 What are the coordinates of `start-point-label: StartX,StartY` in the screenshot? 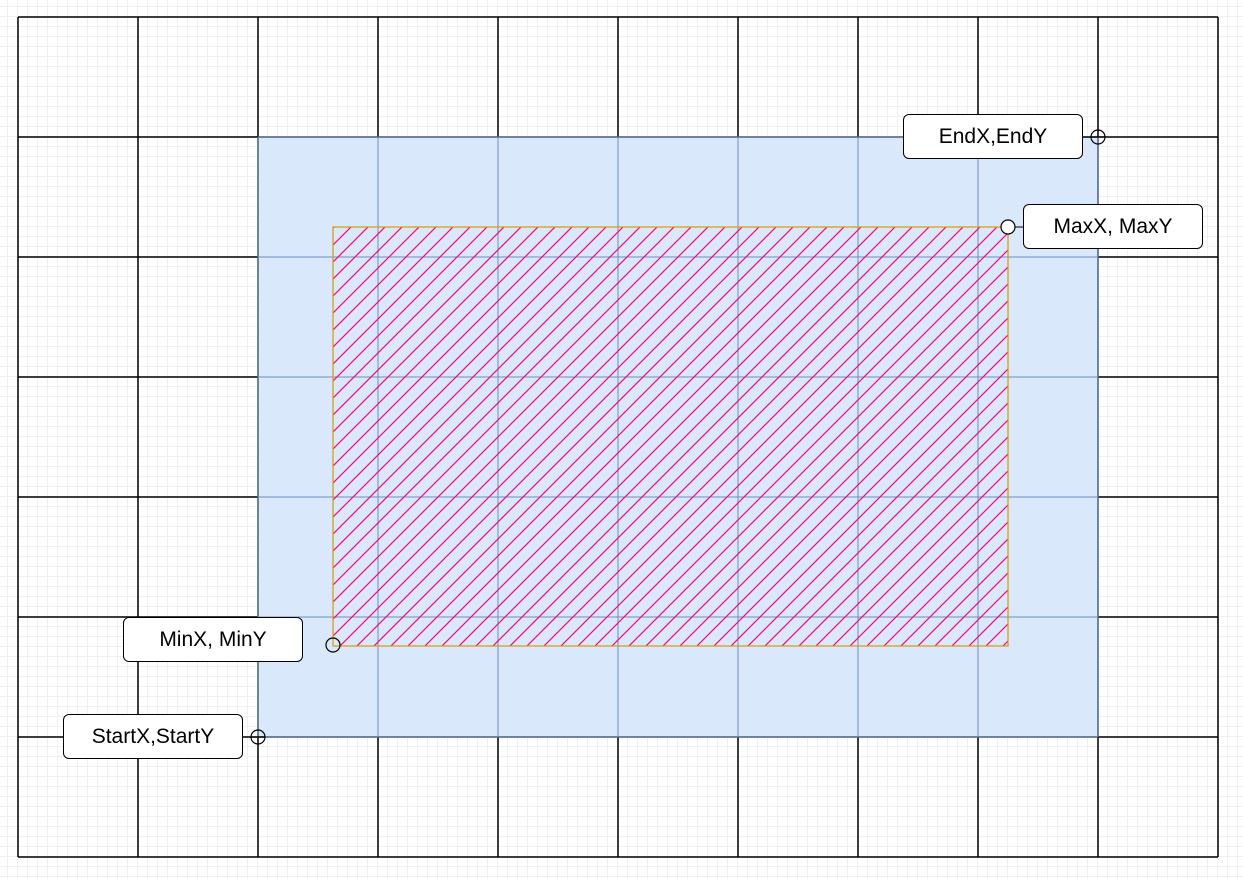 It's located at (153, 736).